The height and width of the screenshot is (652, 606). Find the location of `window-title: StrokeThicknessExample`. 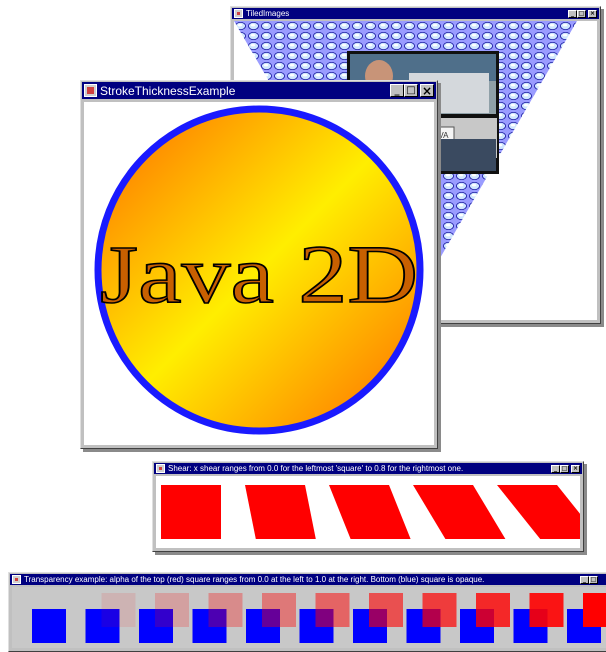

window-title: StrokeThicknessExample is located at coordinates (168, 90).